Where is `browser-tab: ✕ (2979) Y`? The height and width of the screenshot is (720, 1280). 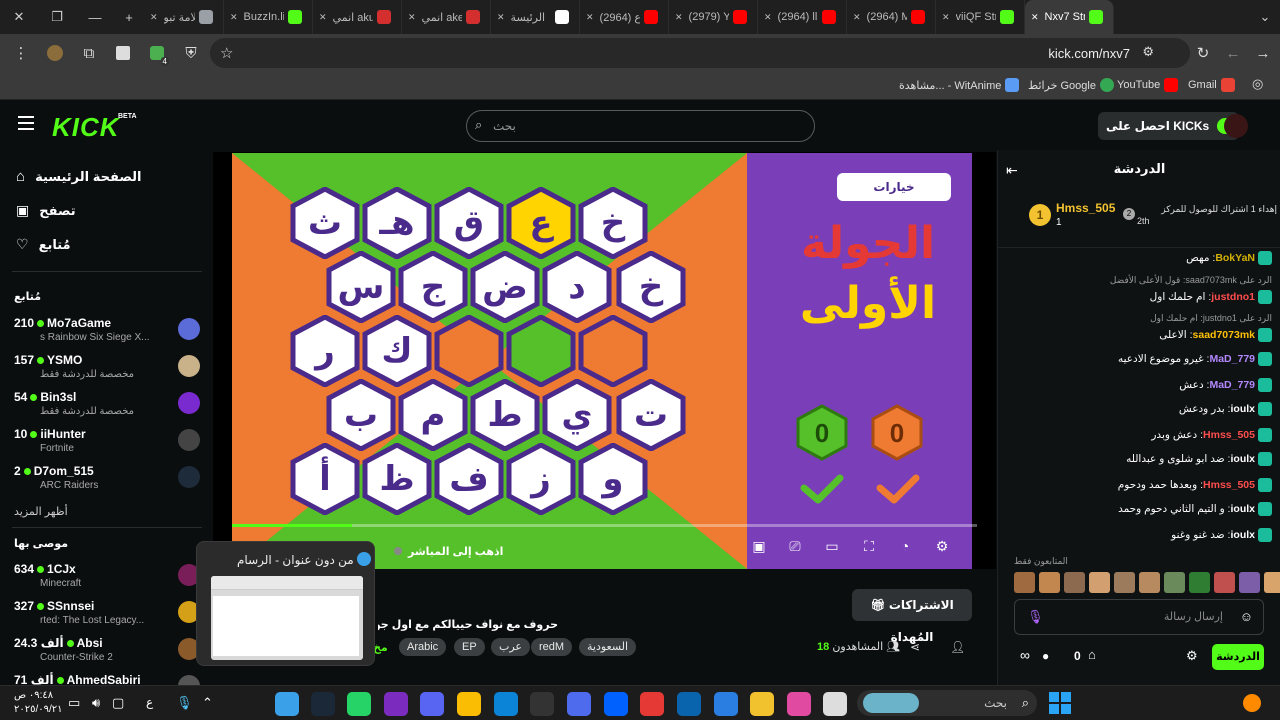 browser-tab: ✕ (2979) Y is located at coordinates (713, 17).